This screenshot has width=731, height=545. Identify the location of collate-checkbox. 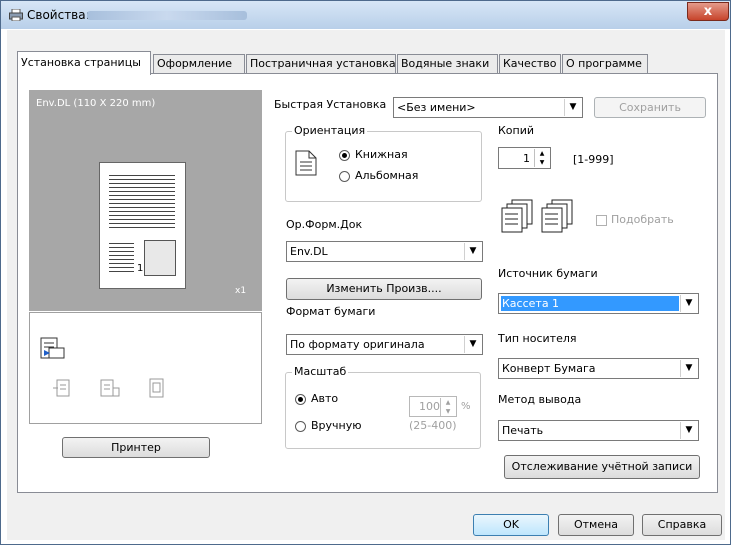
(601, 220).